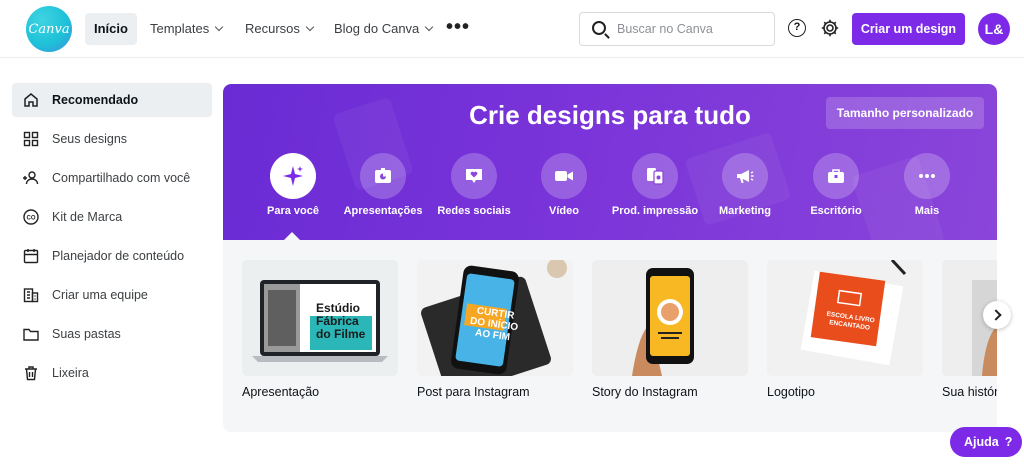  Describe the element at coordinates (293, 176) in the screenshot. I see `sparkle-icon` at that location.